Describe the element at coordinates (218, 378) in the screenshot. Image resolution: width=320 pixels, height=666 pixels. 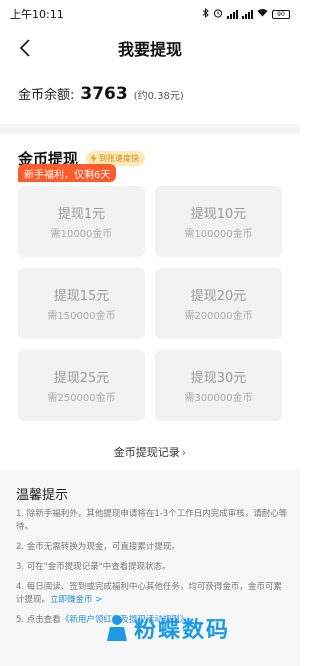
I see `option-amount: 提现30元` at that location.